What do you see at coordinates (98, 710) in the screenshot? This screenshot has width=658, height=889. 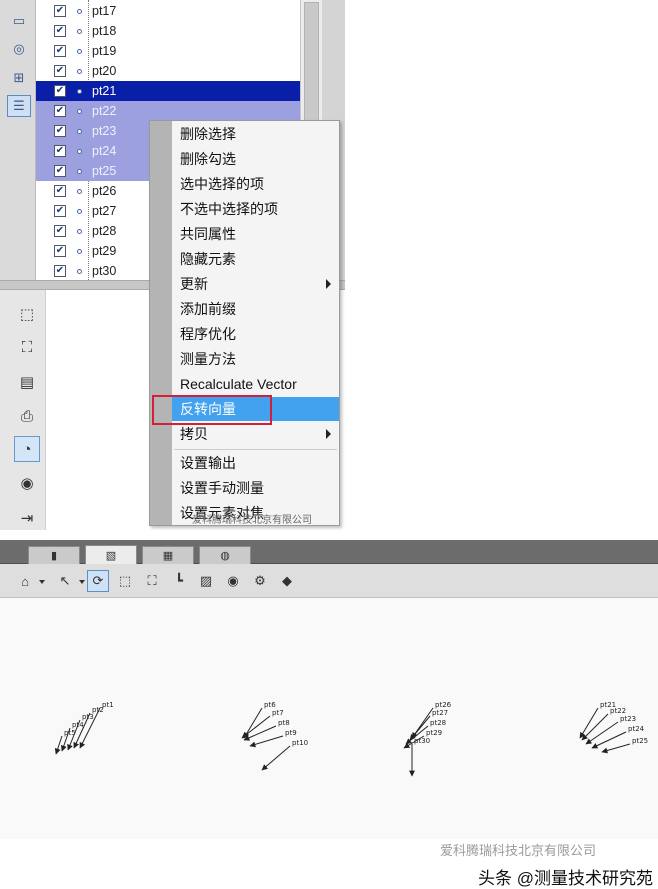 I see `point-label: pt2` at bounding box center [98, 710].